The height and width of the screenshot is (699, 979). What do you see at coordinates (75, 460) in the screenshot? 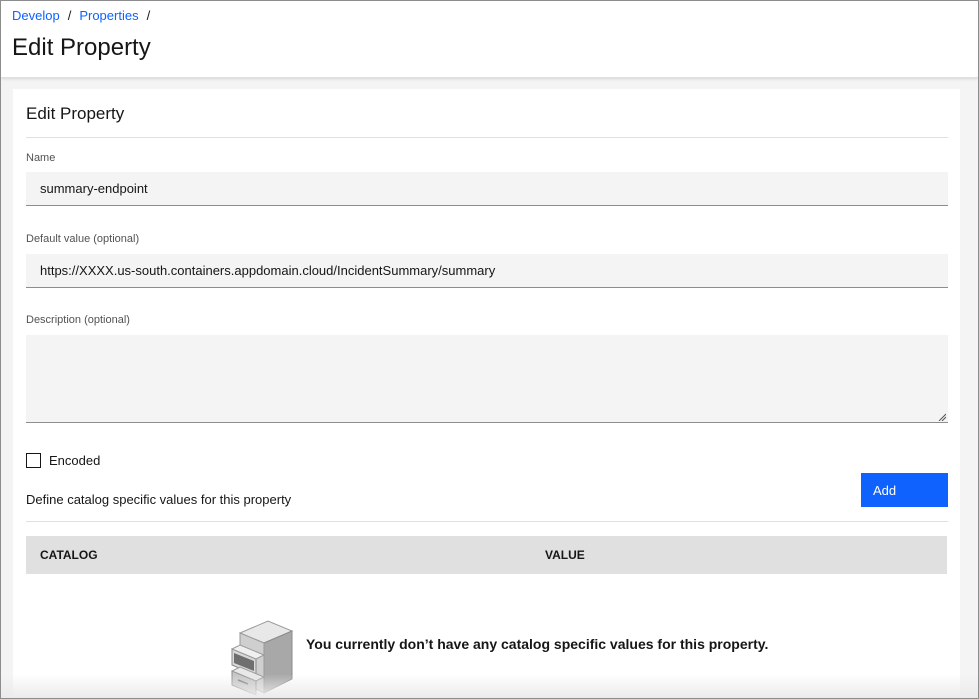
I see `encoded-label: Encoded` at bounding box center [75, 460].